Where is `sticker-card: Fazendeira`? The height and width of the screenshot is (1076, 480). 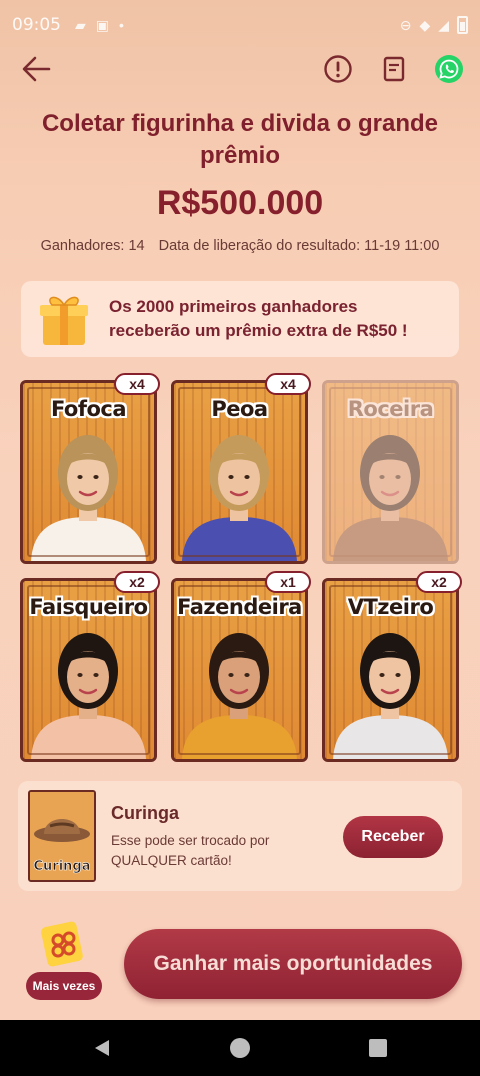 sticker-card: Fazendeira is located at coordinates (239, 670).